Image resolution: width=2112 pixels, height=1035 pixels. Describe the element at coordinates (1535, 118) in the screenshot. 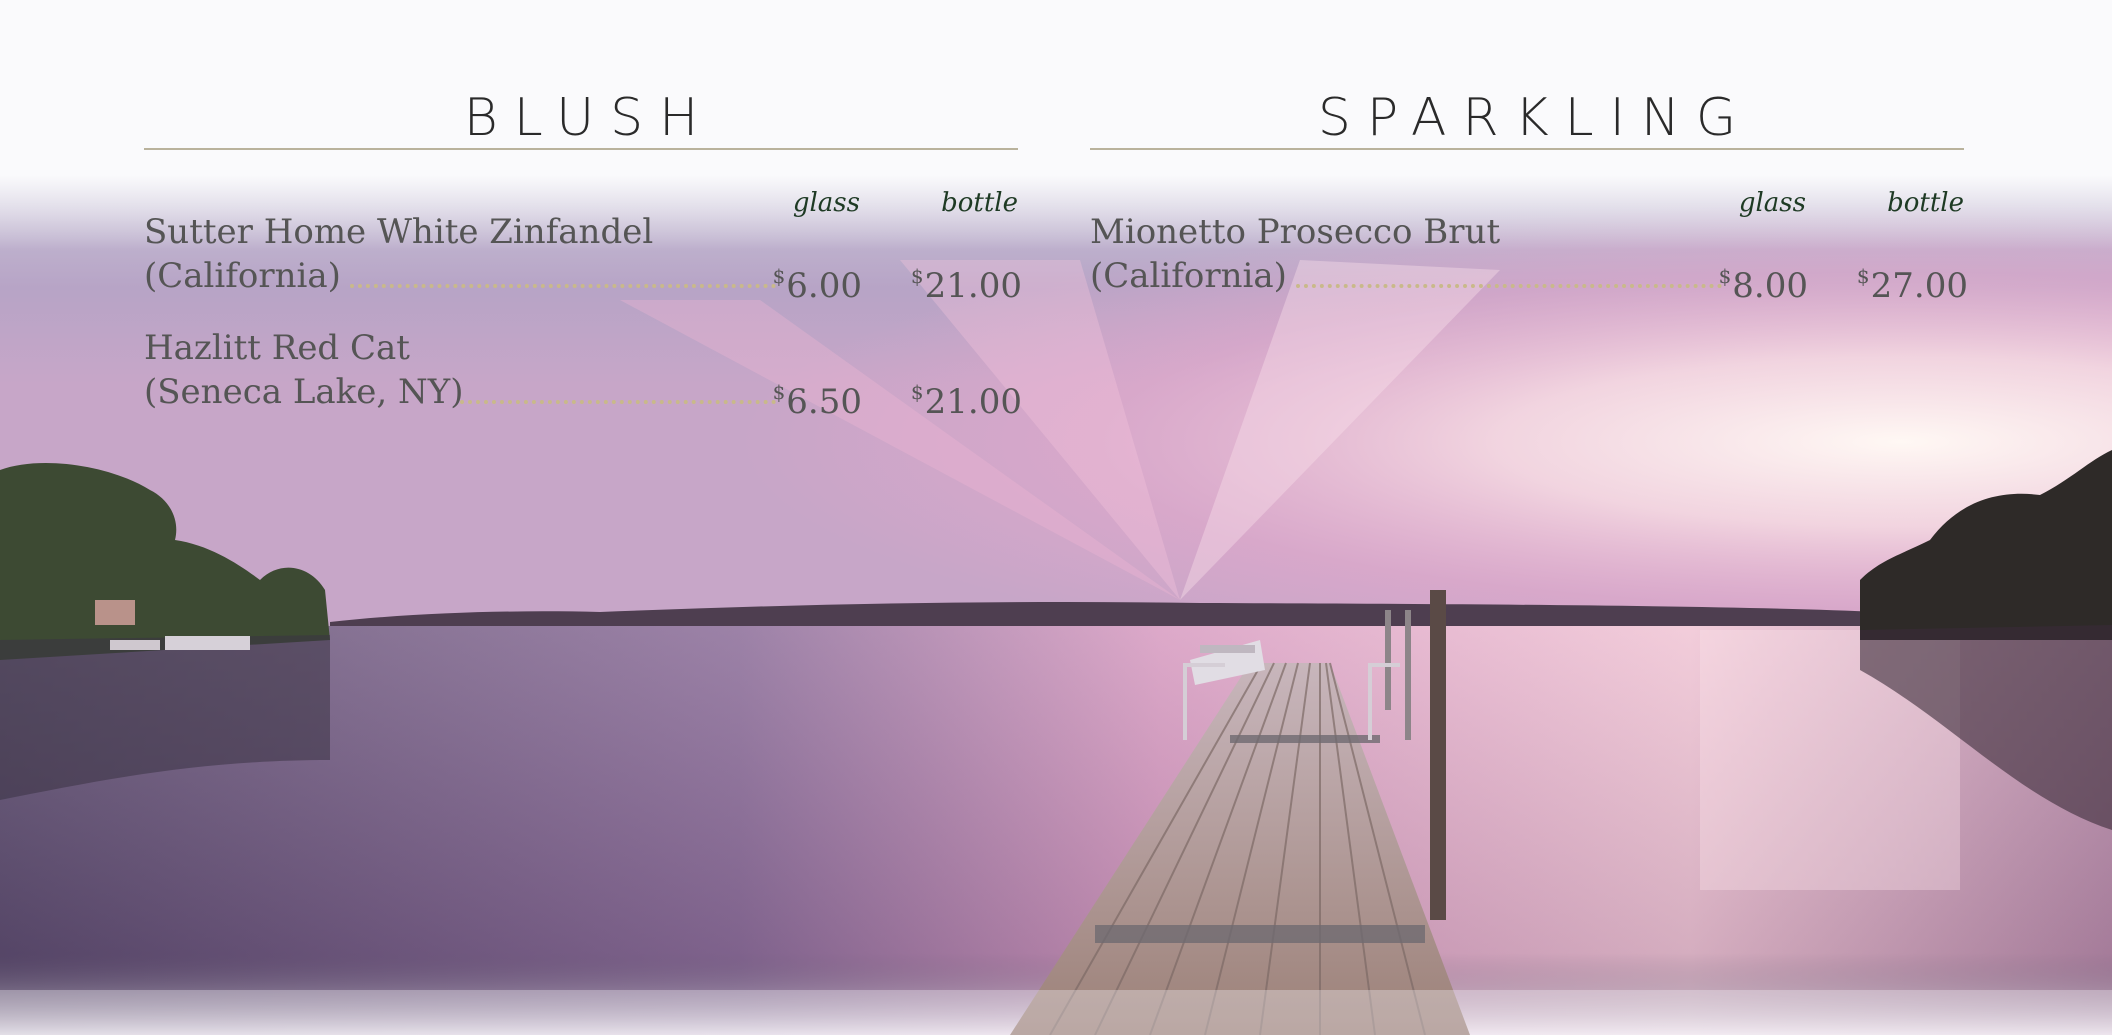

I see `section-title: SPARKLING` at that location.